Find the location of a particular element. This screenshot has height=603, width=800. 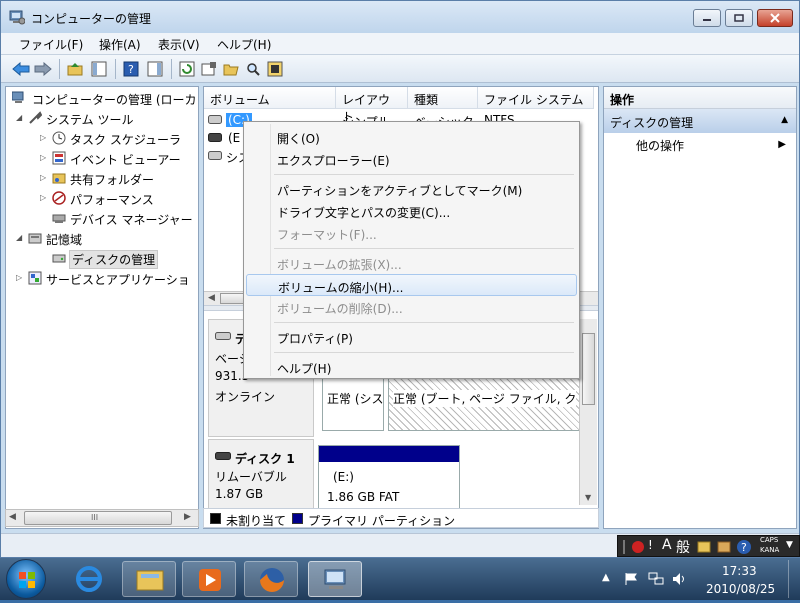

column-header-filesystem: ファイル システム is located at coordinates (536, 98).